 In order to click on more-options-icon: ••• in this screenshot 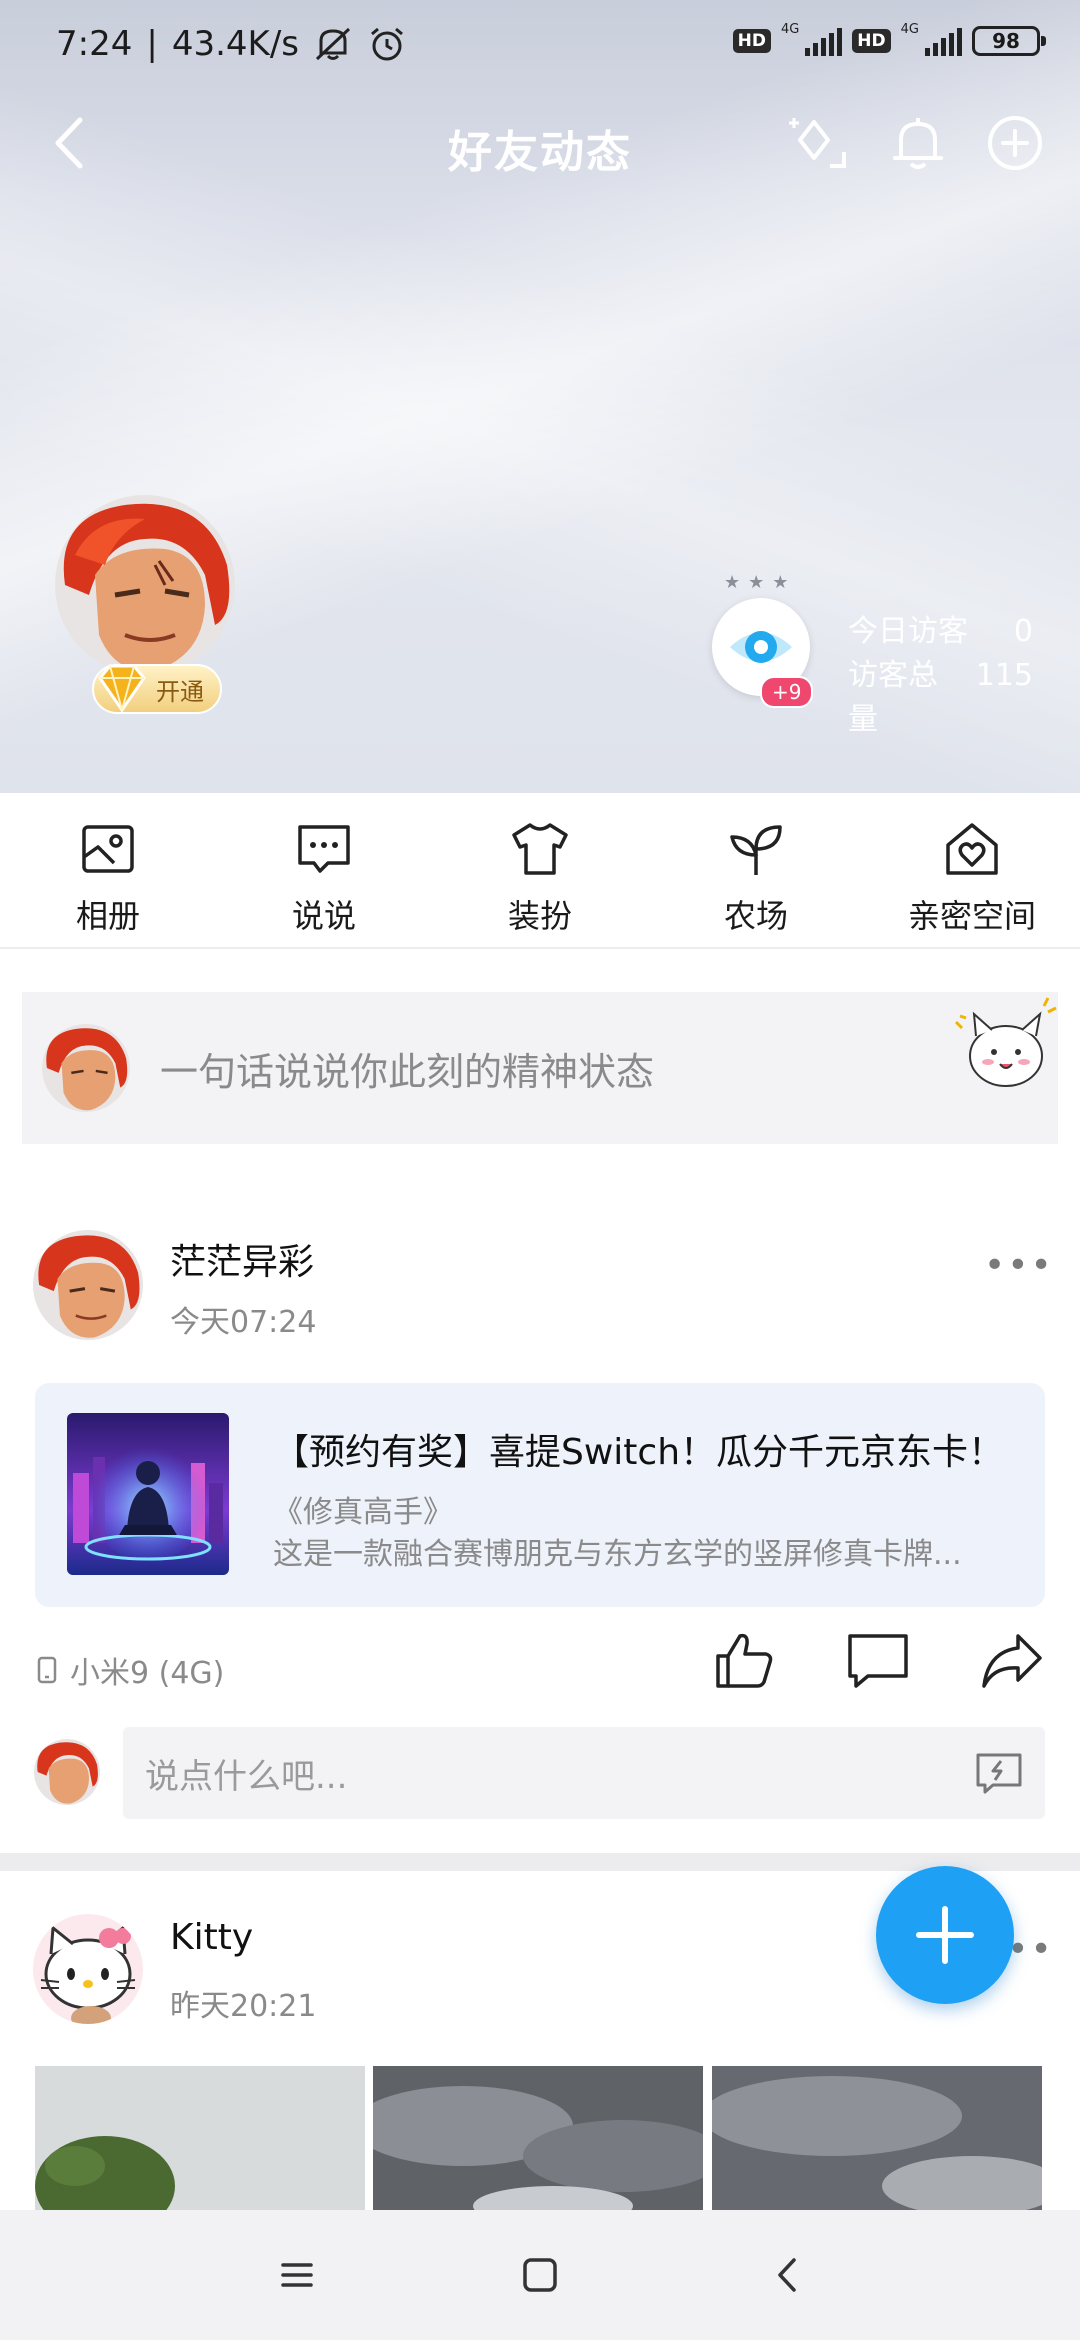, I will do `click(1019, 1265)`.